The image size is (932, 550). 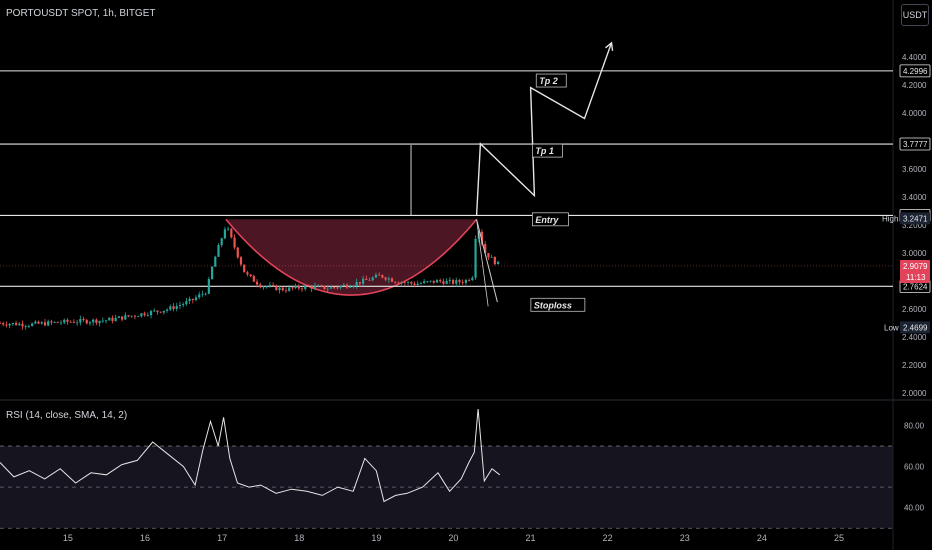 I want to click on stoploss-label: Stoploss, so click(x=553, y=305).